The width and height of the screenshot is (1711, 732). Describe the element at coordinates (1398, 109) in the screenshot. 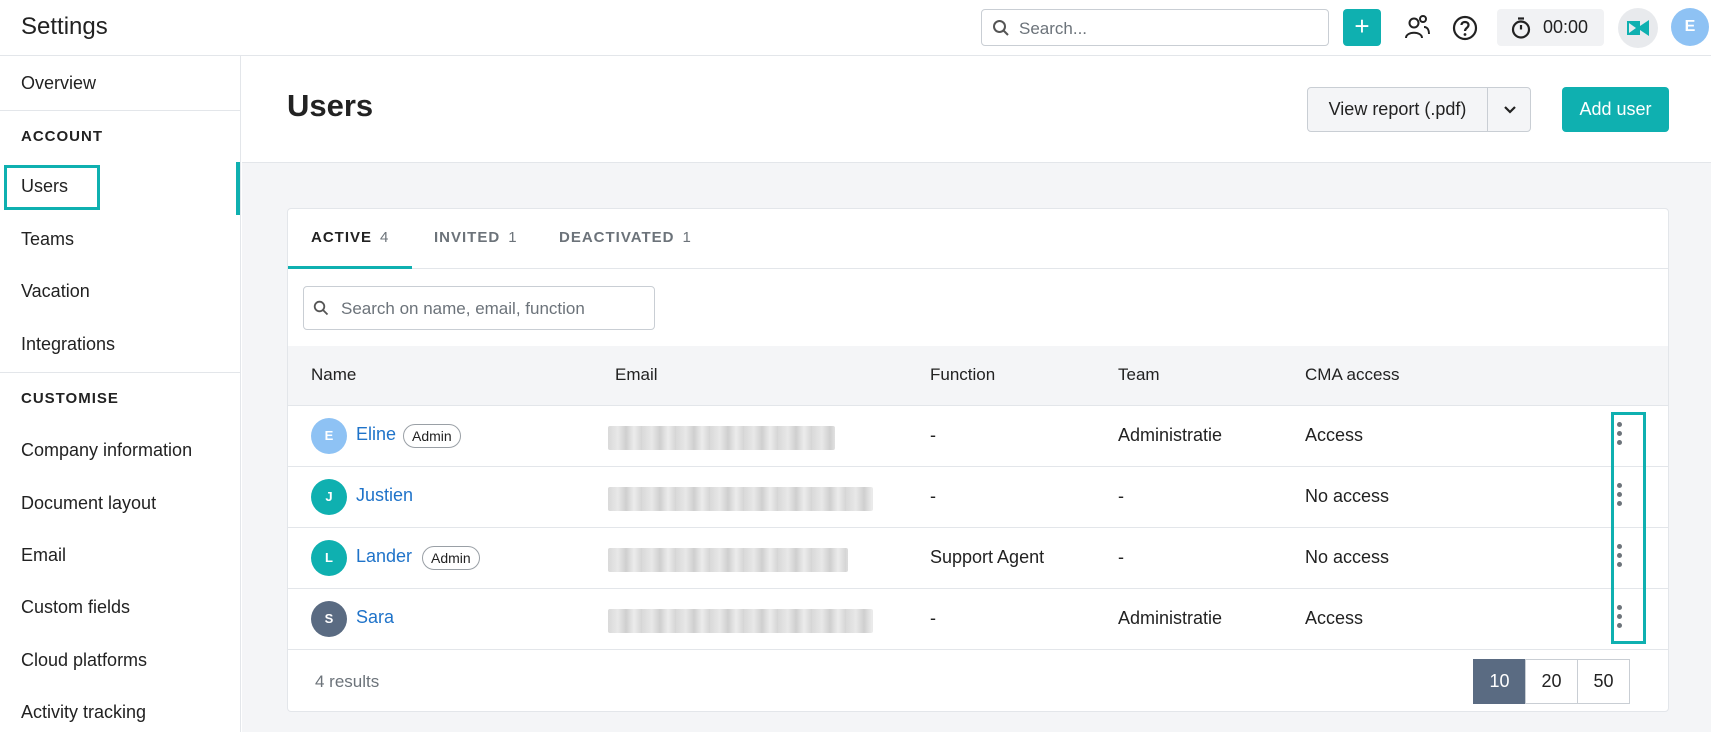

I see `view-report-button: View report (.pdf)` at that location.